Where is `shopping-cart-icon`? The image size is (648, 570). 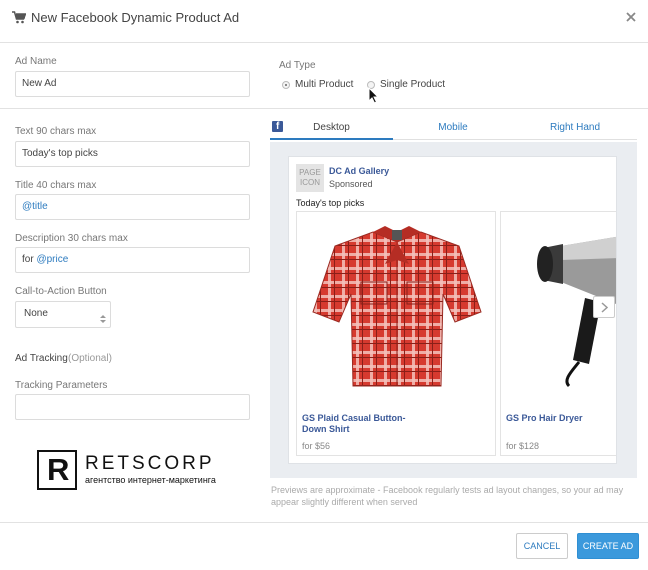 shopping-cart-icon is located at coordinates (19, 19).